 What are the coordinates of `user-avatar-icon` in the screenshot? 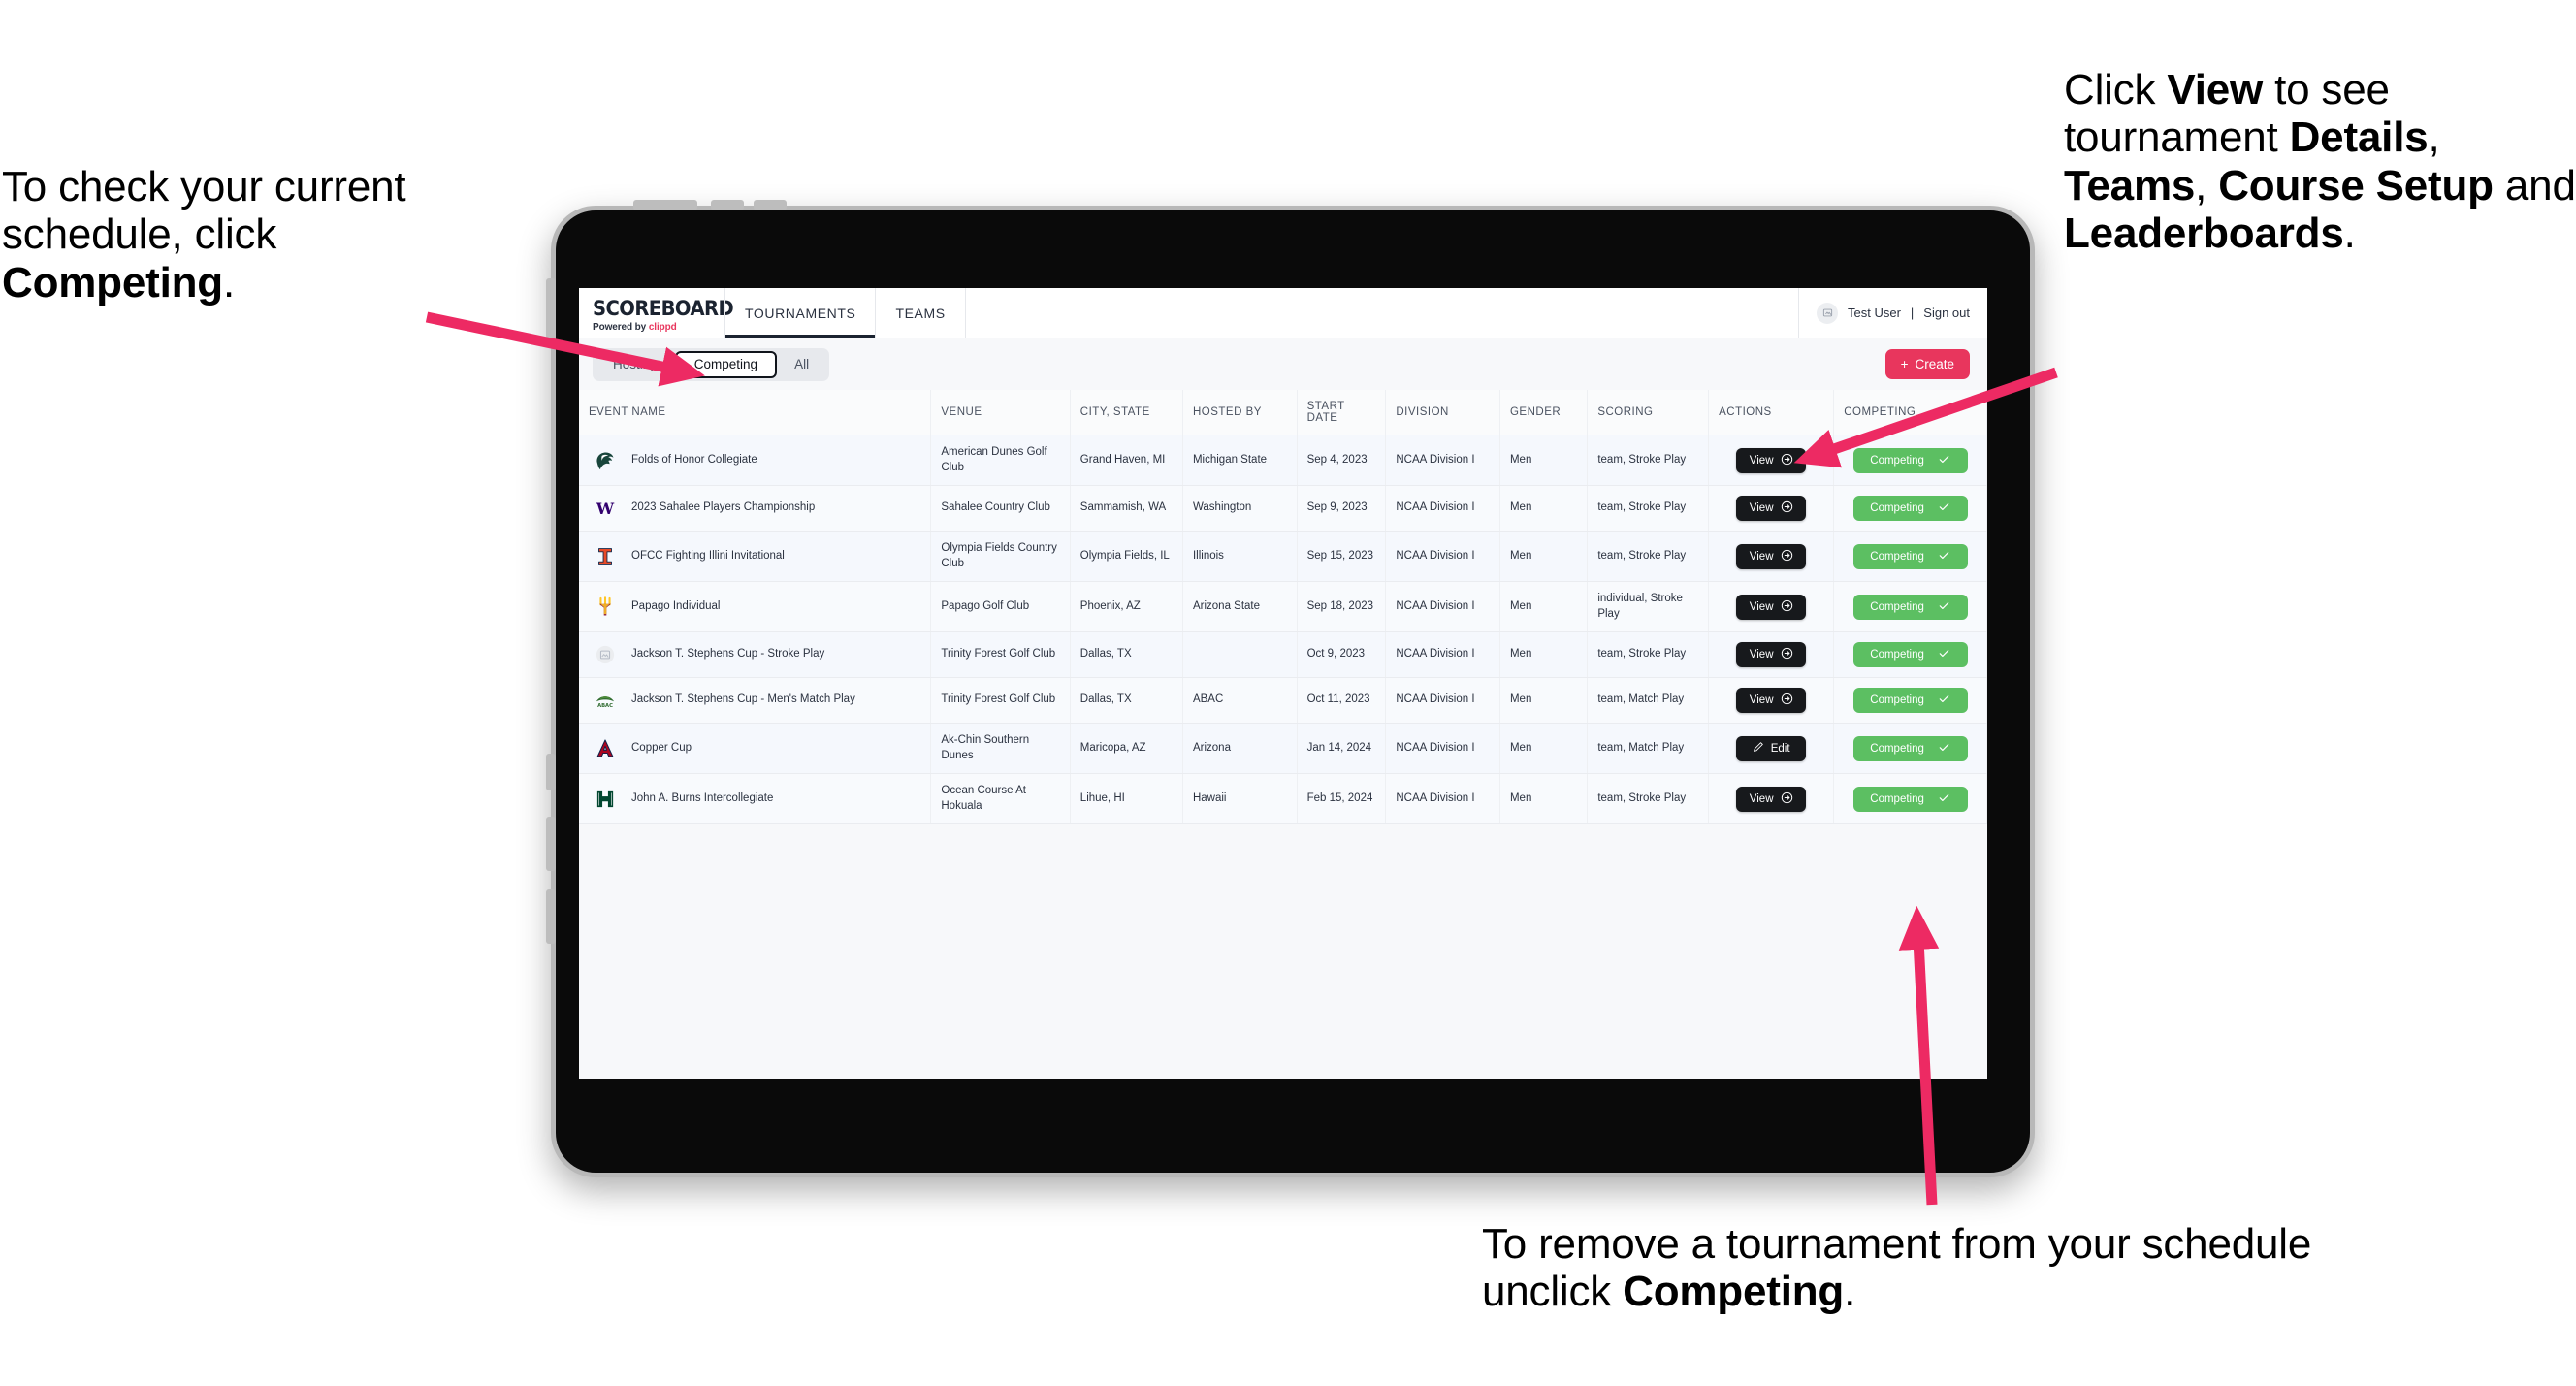 It's located at (1827, 313).